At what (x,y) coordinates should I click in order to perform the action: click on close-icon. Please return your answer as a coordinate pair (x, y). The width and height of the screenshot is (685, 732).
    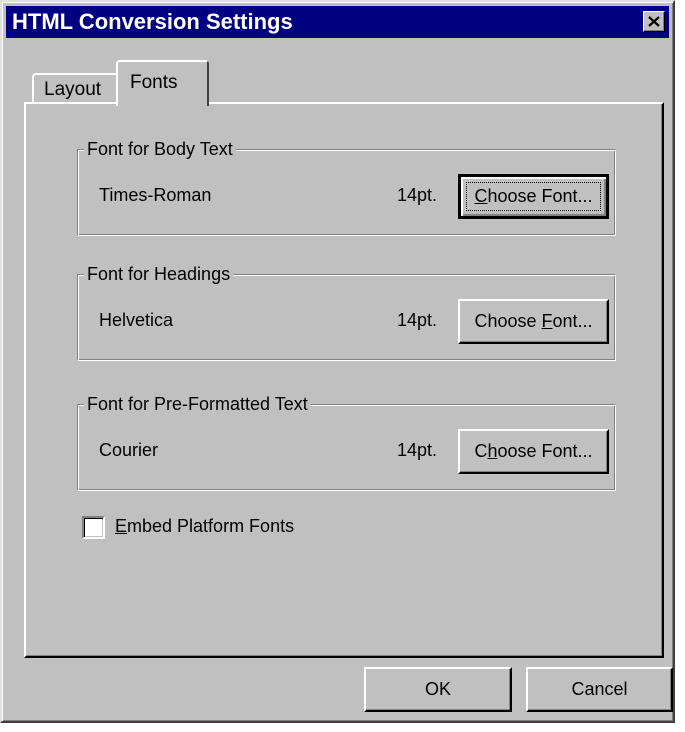
    Looking at the image, I should click on (654, 21).